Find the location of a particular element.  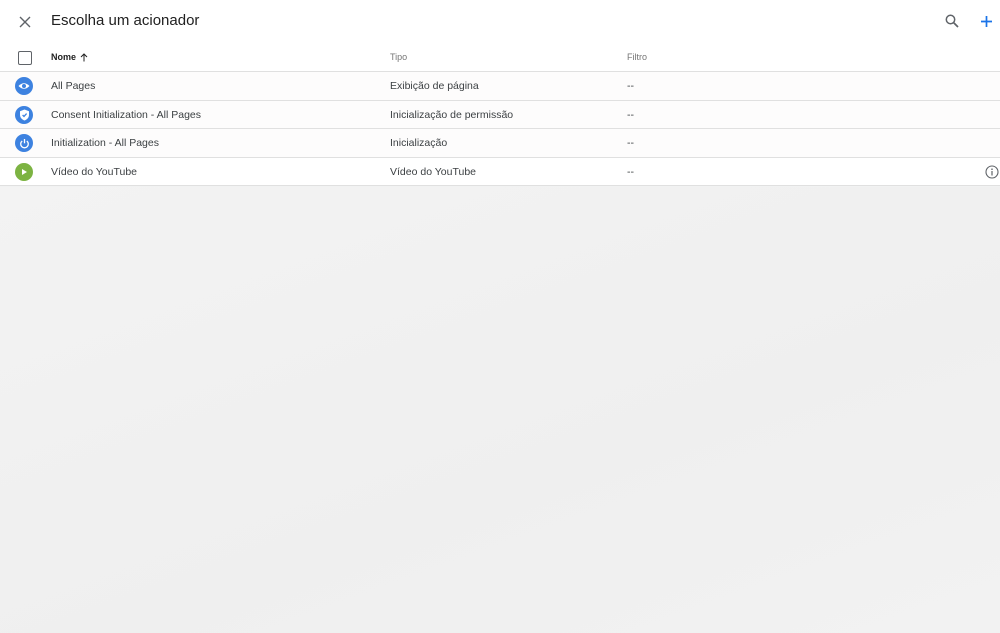

power-icon is located at coordinates (24, 143).